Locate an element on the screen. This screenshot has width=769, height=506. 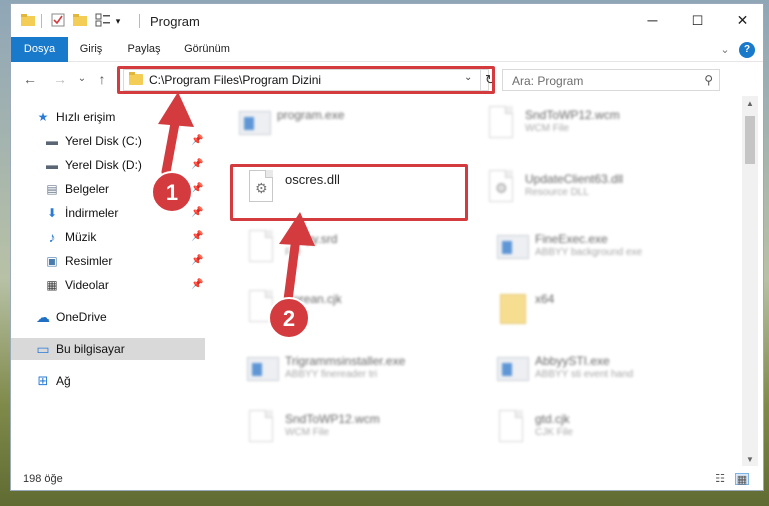
sidebar-item-downloads: ⬇ İndirmeler 📌 is located at coordinates (108, 213).